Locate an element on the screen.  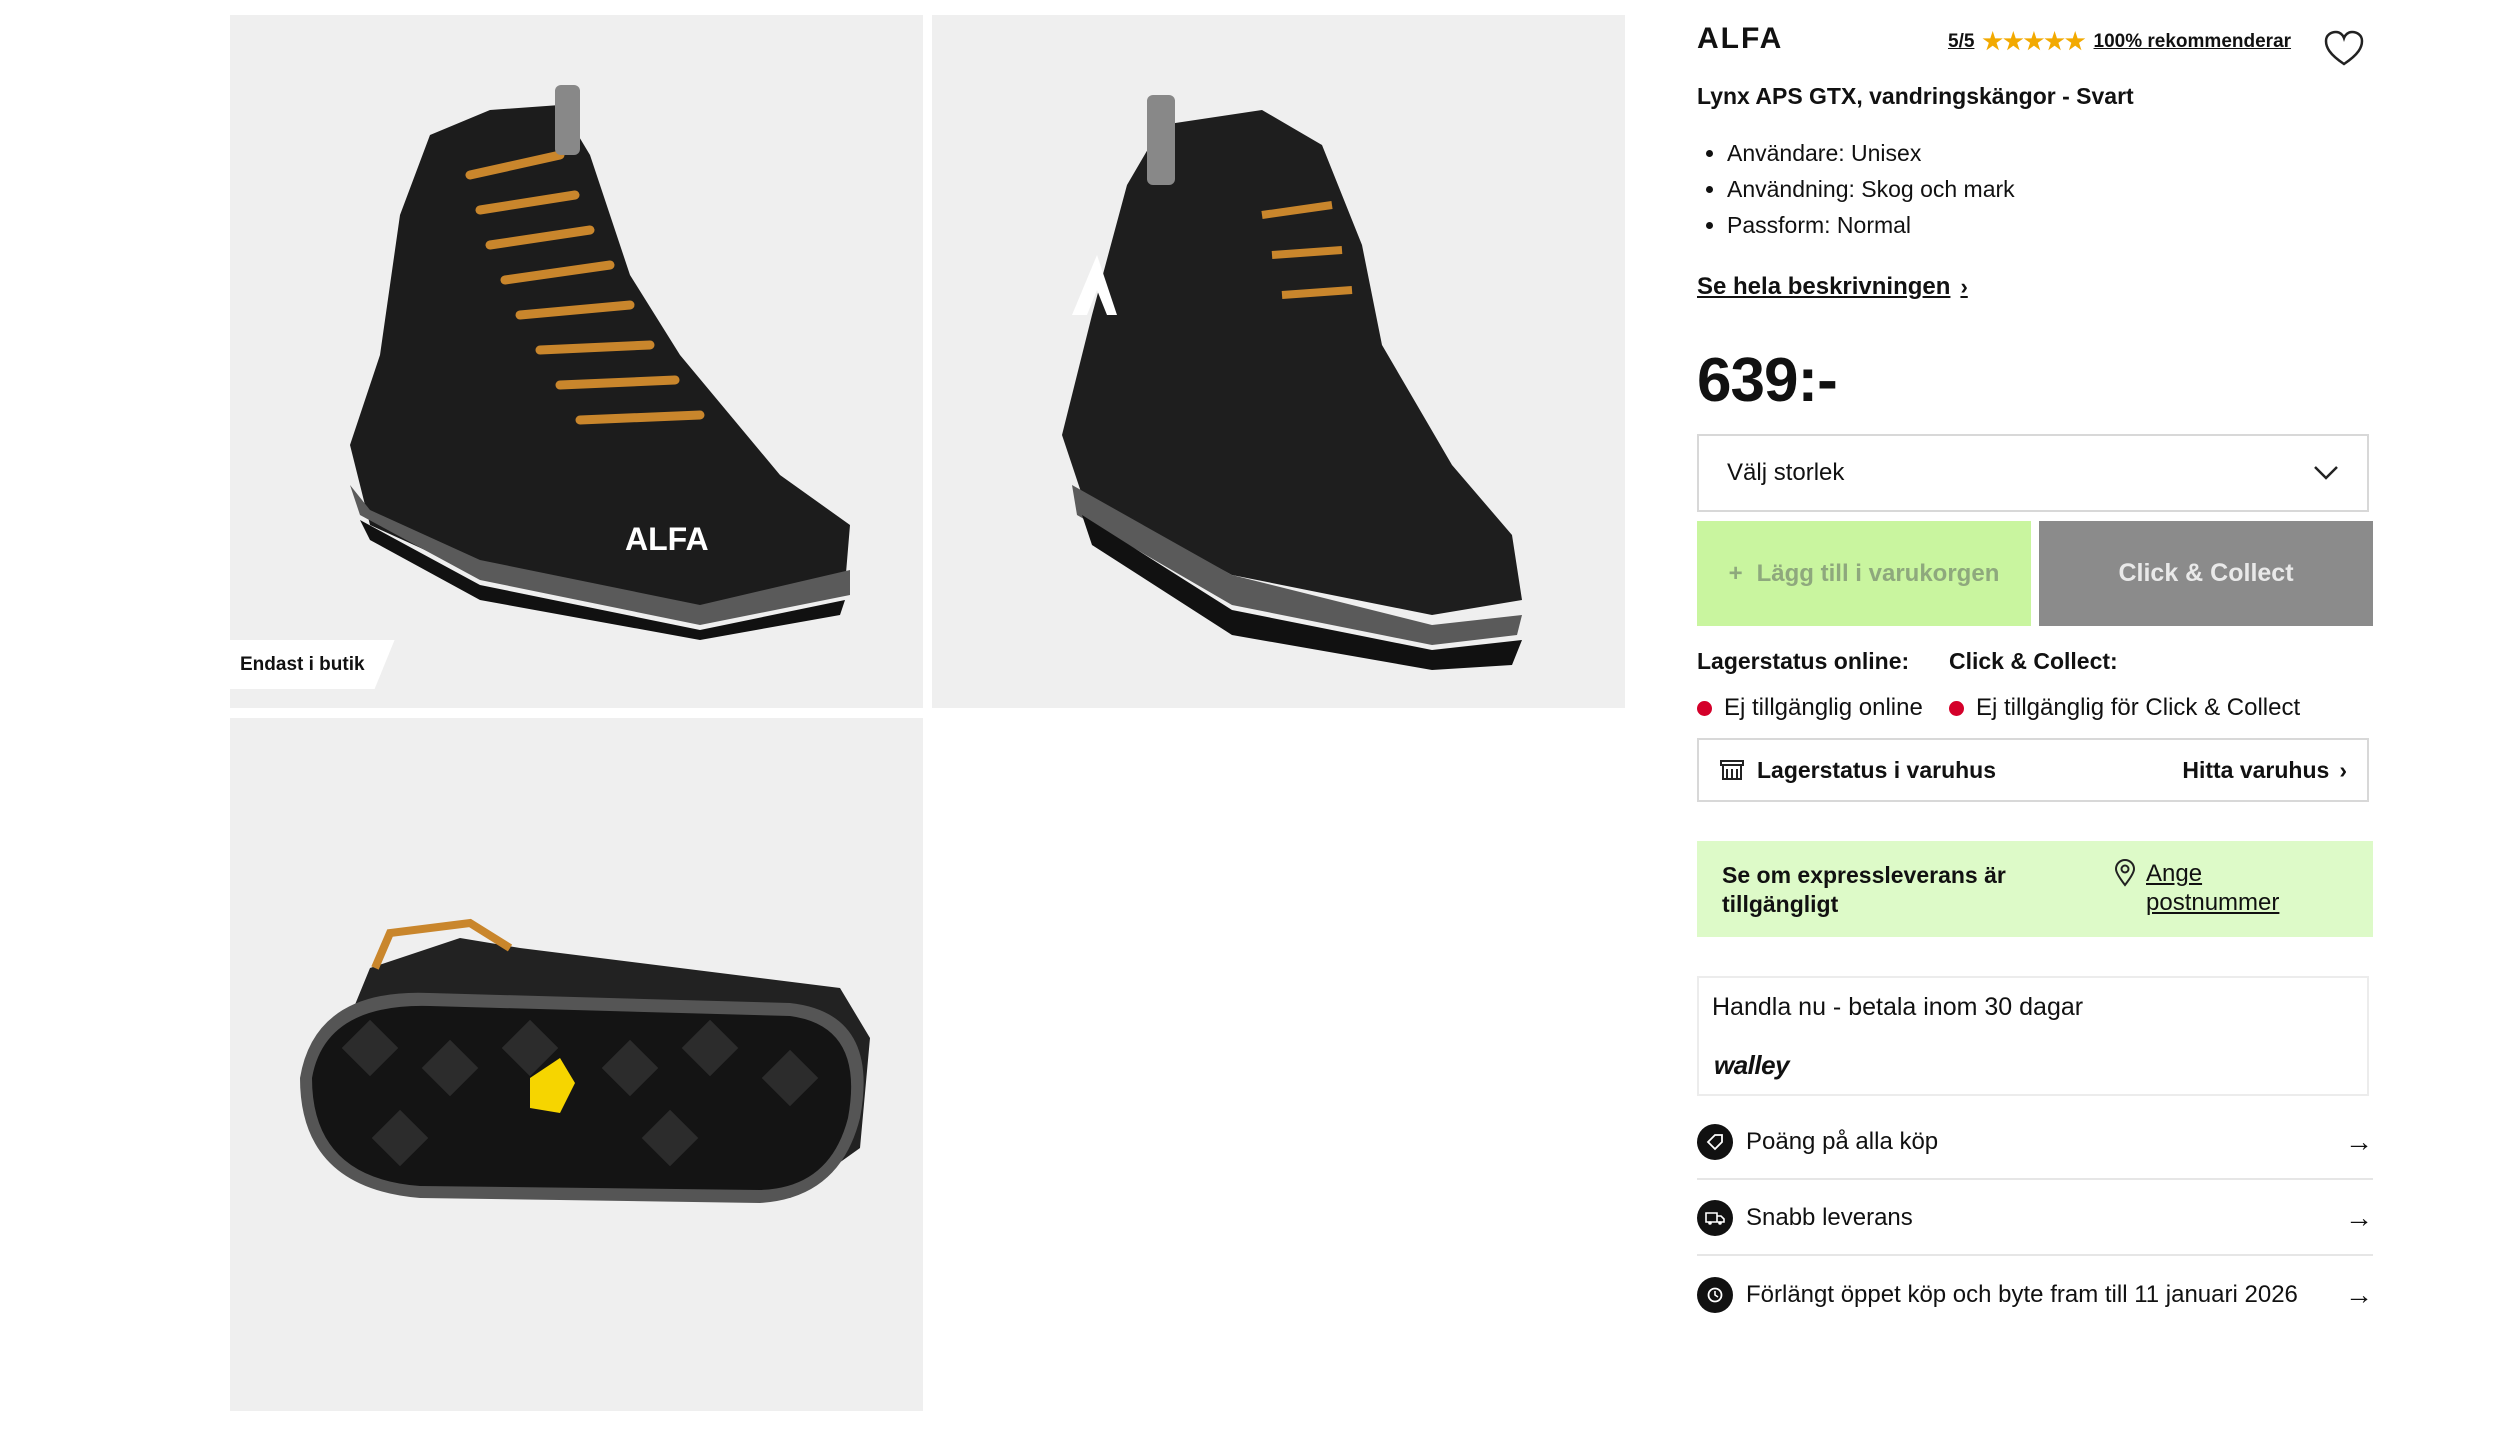
tag-icon is located at coordinates (1715, 1142).